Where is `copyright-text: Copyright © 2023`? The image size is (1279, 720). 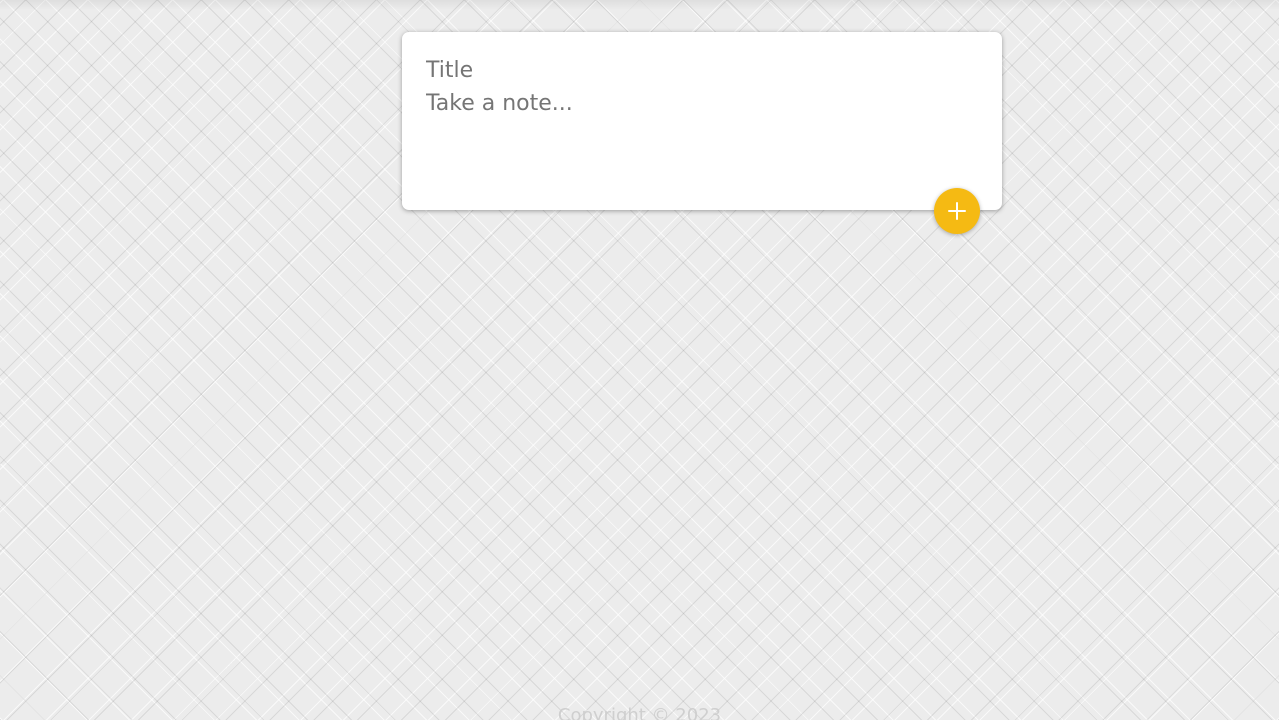
copyright-text: Copyright © 2023 is located at coordinates (639, 712).